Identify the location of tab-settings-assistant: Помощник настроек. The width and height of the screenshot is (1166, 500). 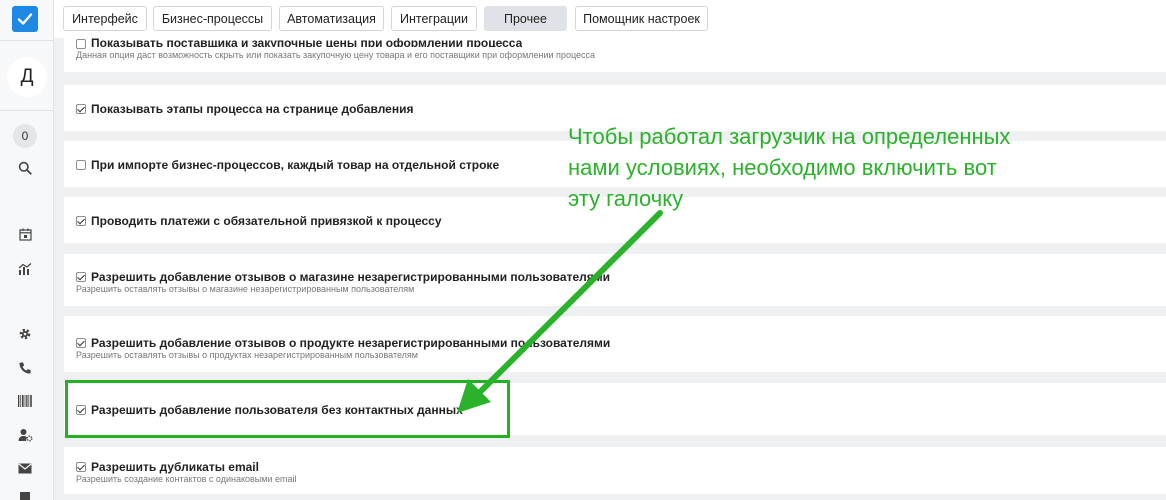
(641, 18).